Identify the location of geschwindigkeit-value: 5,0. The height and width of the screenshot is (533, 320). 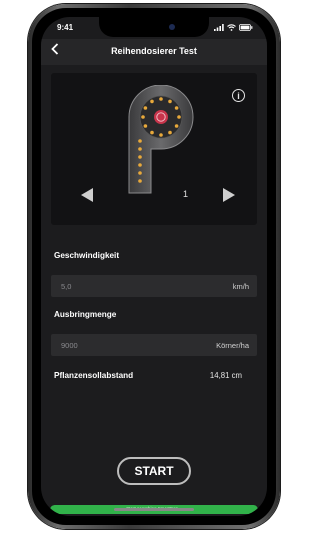
(66, 286).